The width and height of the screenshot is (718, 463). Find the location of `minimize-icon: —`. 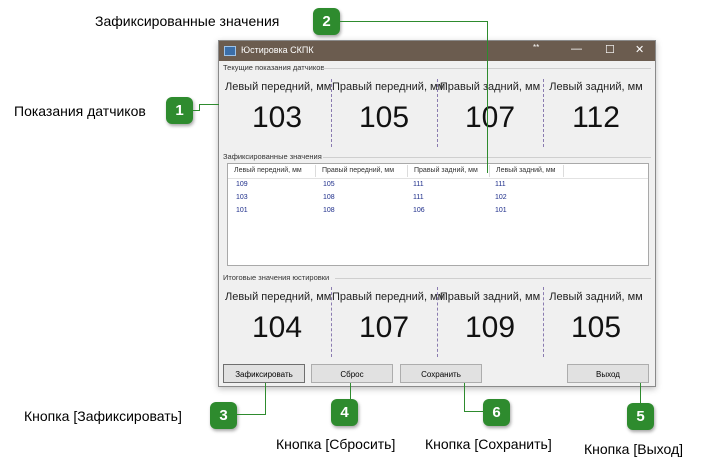

minimize-icon: — is located at coordinates (576, 49).